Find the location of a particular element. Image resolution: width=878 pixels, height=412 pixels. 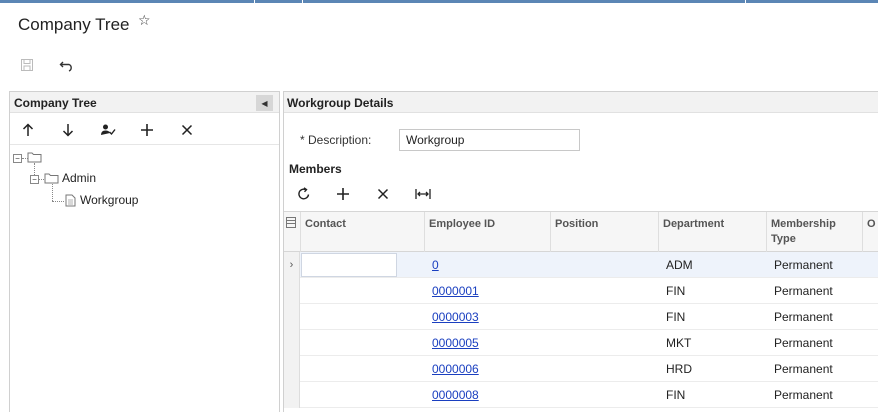

employee-id-link: 0000001 is located at coordinates (455, 291).